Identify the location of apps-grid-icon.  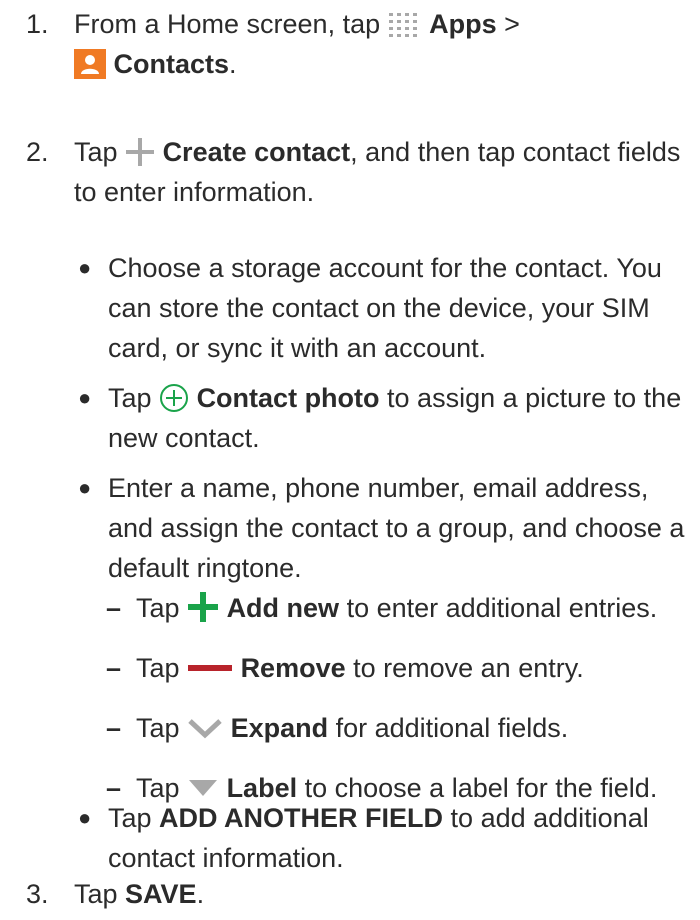
(405, 24).